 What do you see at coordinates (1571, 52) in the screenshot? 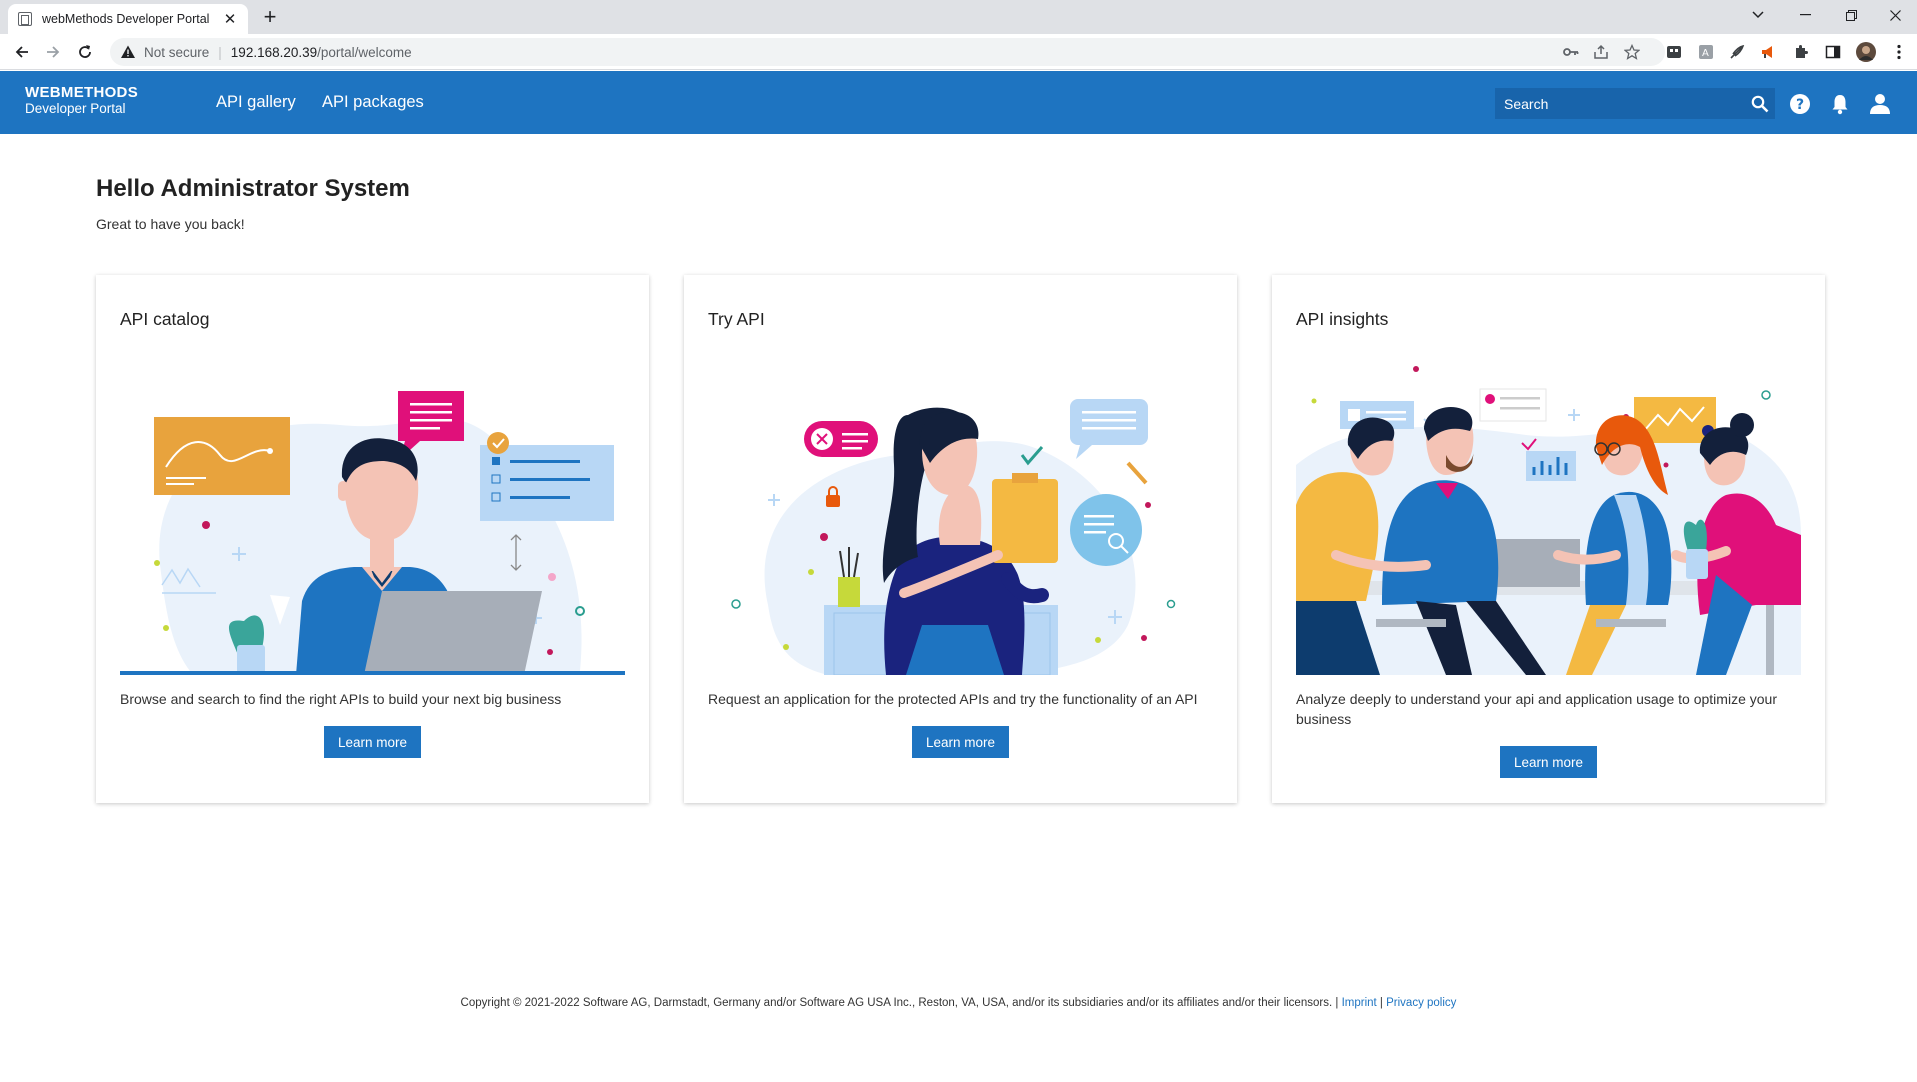
I see `password-key-icon` at bounding box center [1571, 52].